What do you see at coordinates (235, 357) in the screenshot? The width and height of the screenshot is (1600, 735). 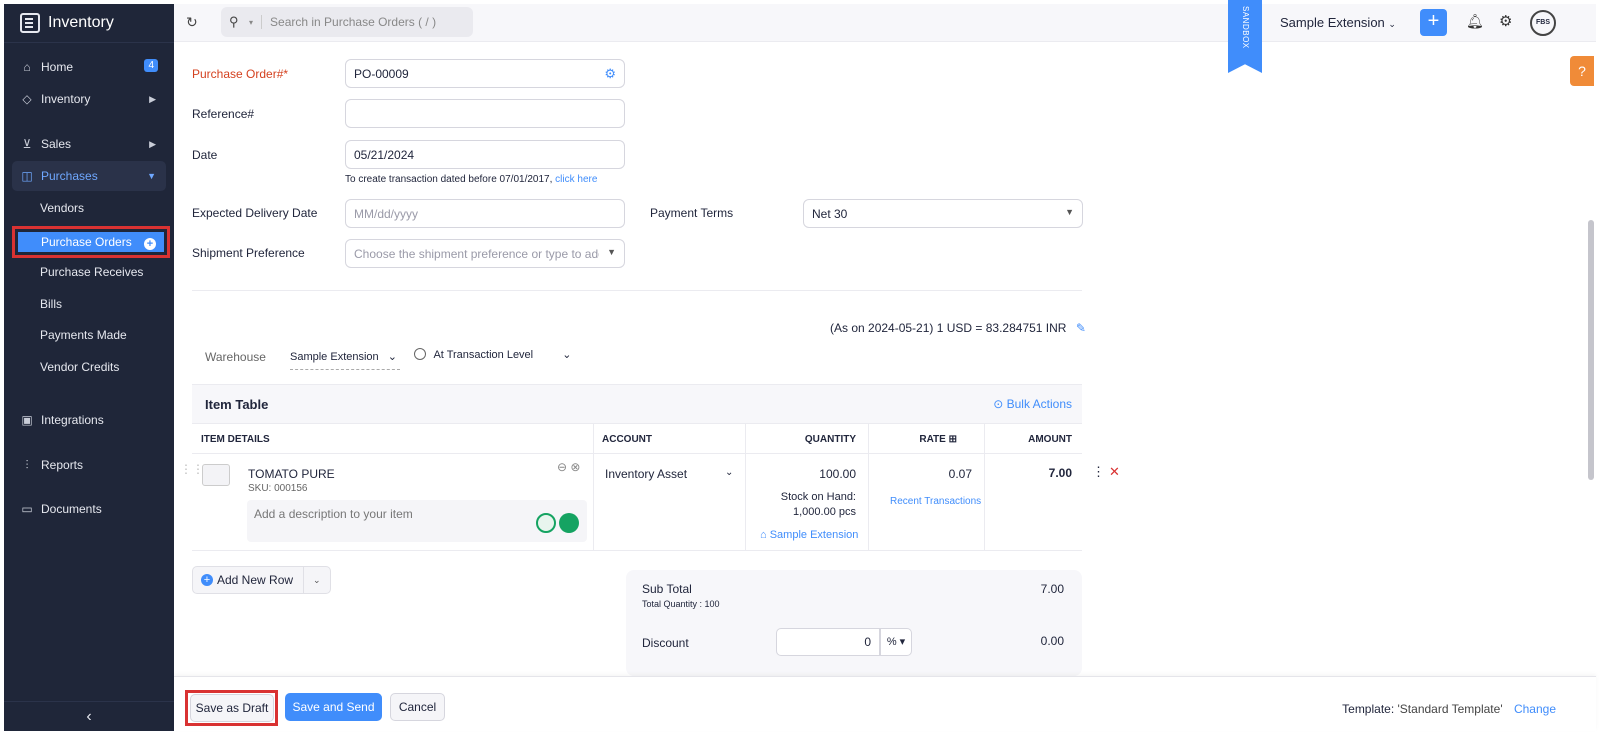 I see `warehouse-label: Warehouse` at bounding box center [235, 357].